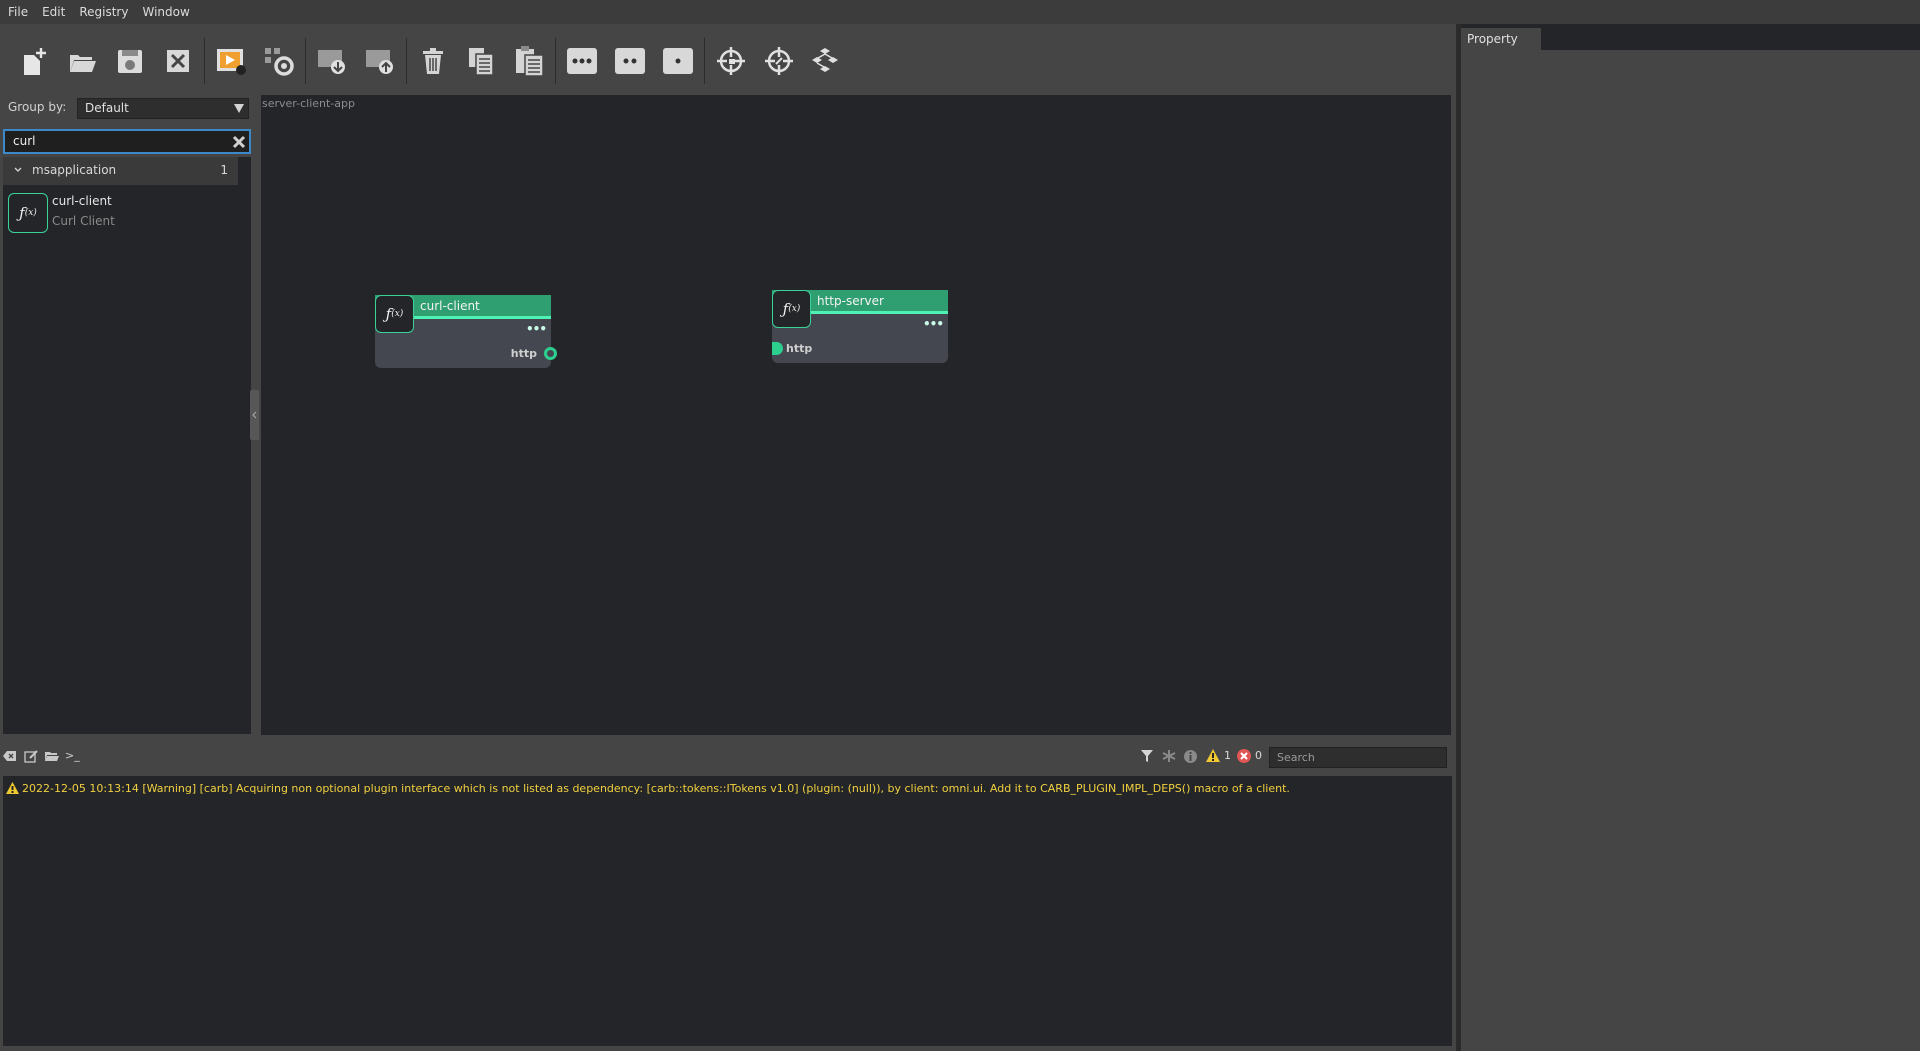 The height and width of the screenshot is (1051, 1920). I want to click on tree-group-count: 1, so click(224, 170).